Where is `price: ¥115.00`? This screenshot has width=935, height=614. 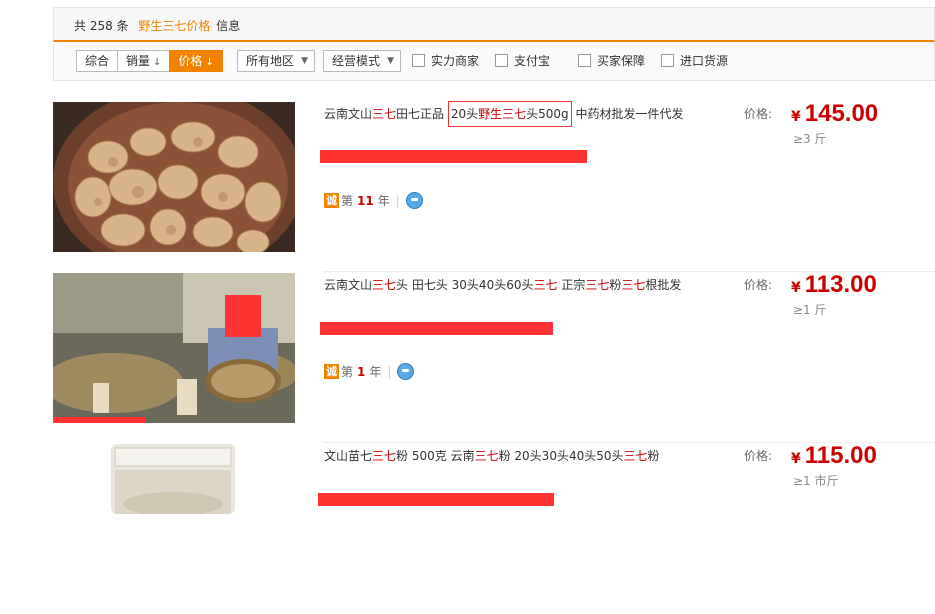 price: ¥115.00 is located at coordinates (834, 456).